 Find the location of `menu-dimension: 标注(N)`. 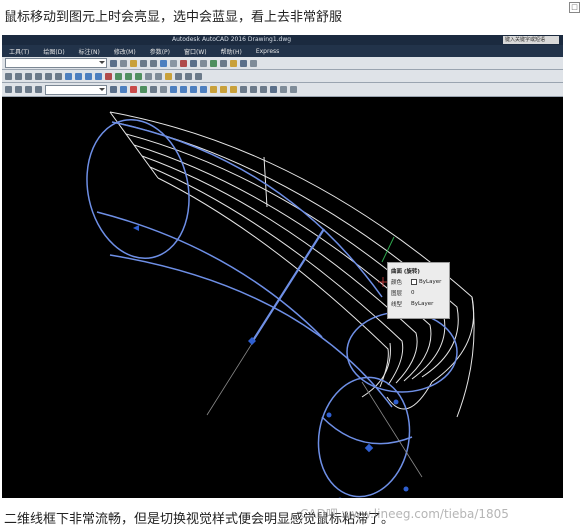

menu-dimension: 标注(N) is located at coordinates (89, 51).